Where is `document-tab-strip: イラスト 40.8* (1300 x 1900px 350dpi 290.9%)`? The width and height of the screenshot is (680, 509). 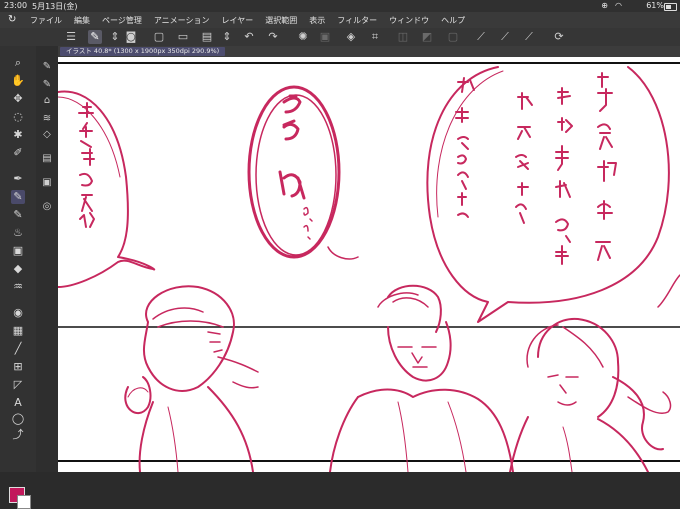
document-tab-strip: イラスト 40.8* (1300 x 1900px 350dpi 290.9%) is located at coordinates (369, 51).